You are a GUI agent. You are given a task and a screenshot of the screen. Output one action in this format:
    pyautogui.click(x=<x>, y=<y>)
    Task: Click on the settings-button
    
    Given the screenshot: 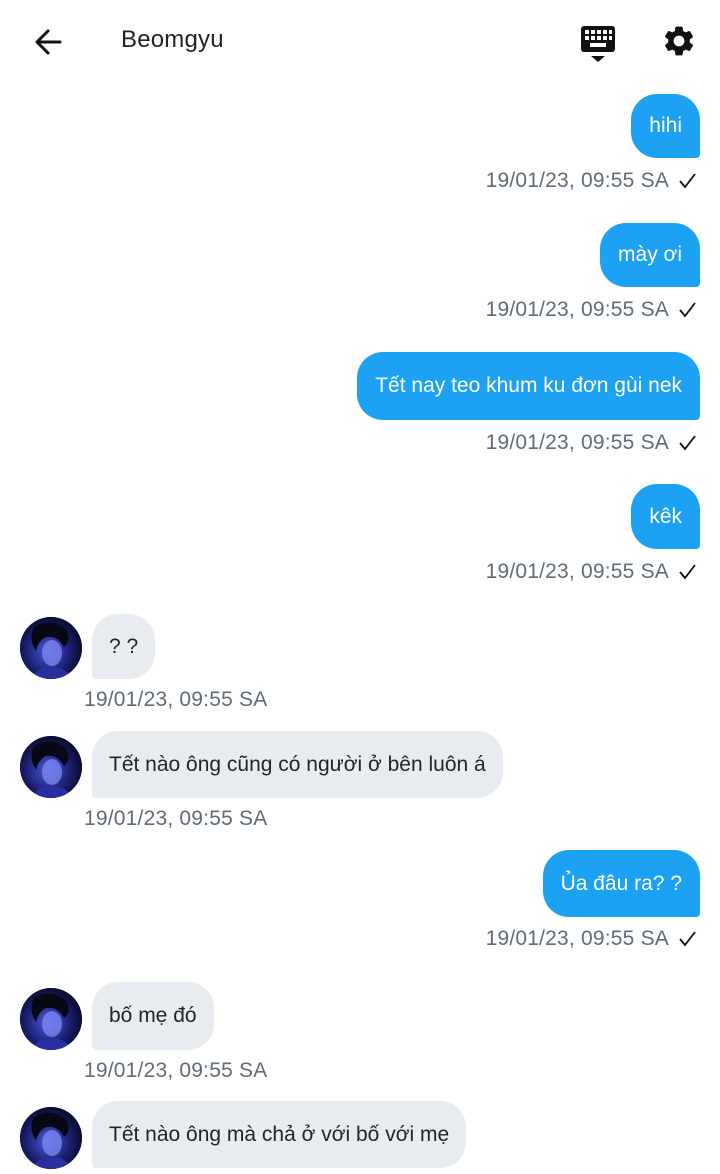 What is the action you would take?
    pyautogui.click(x=679, y=41)
    